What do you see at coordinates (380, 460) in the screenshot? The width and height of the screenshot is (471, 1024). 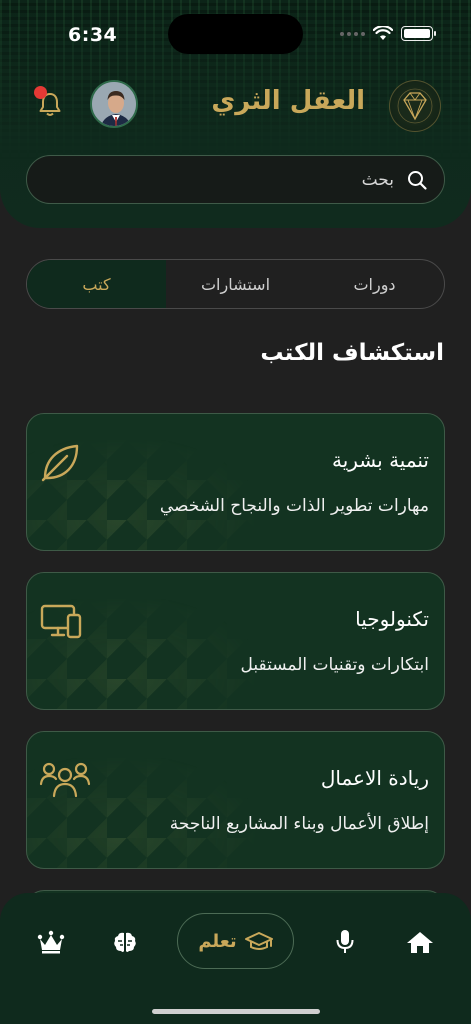 I see `card-title: تنمية بشرية` at bounding box center [380, 460].